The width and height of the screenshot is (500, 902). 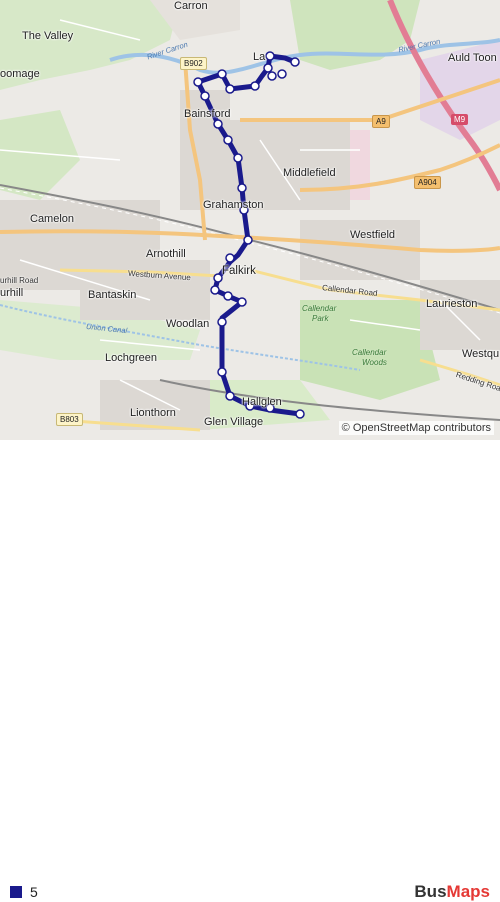 What do you see at coordinates (234, 422) in the screenshot?
I see `place-glen-village: Glen Village` at bounding box center [234, 422].